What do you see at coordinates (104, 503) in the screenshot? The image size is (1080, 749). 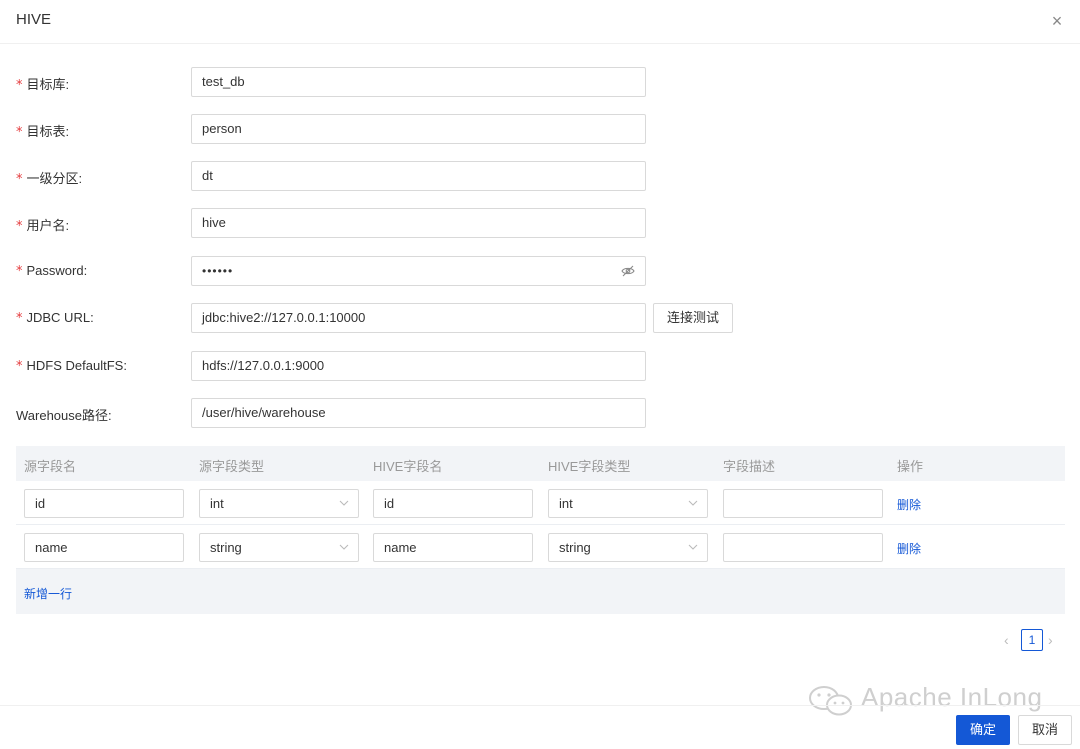 I see `source-field-name-input: id` at bounding box center [104, 503].